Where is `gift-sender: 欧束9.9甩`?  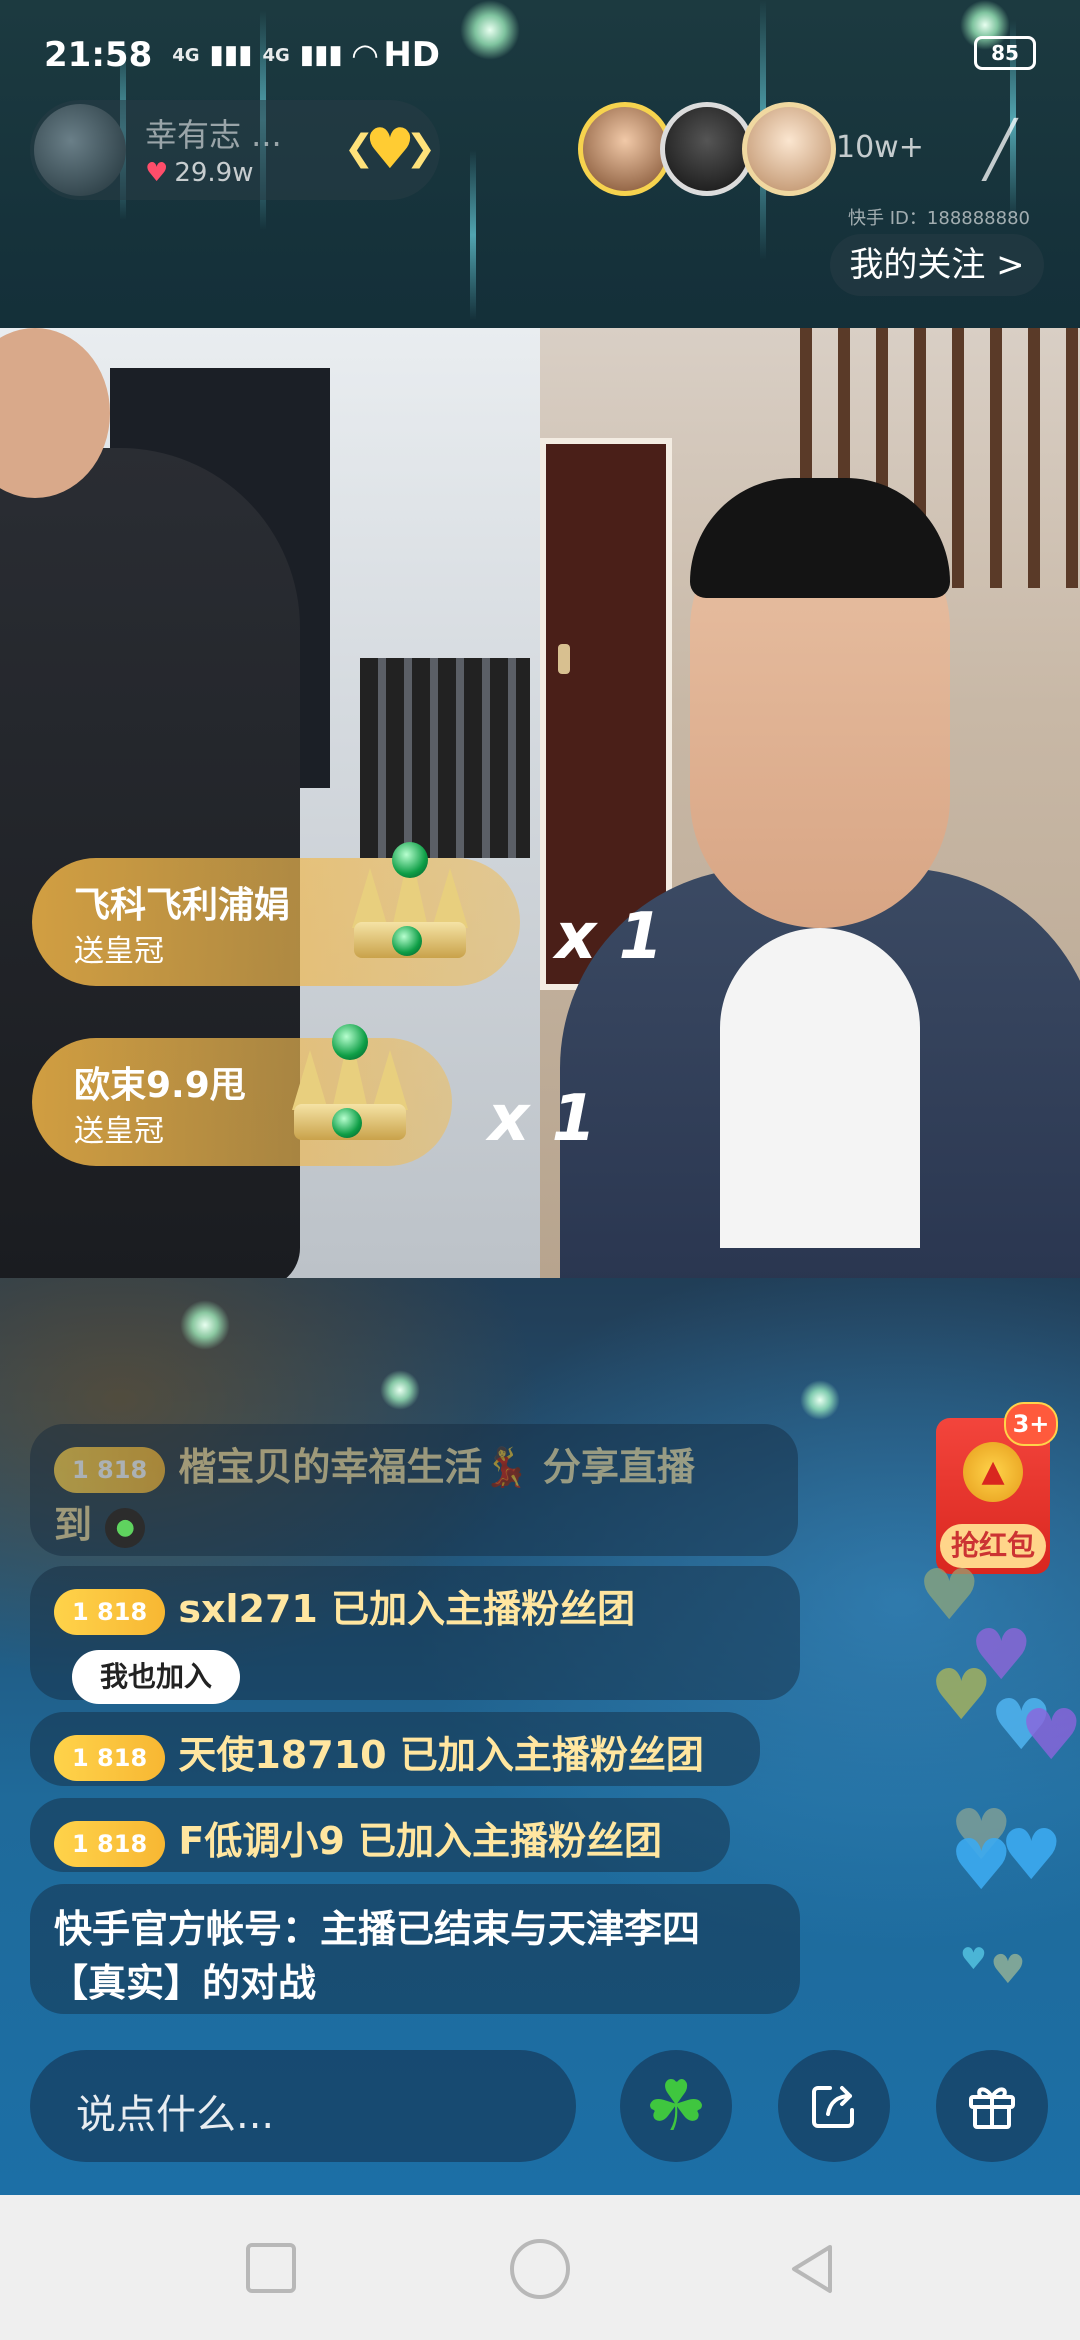 gift-sender: 欧束9.9甩 is located at coordinates (160, 1085).